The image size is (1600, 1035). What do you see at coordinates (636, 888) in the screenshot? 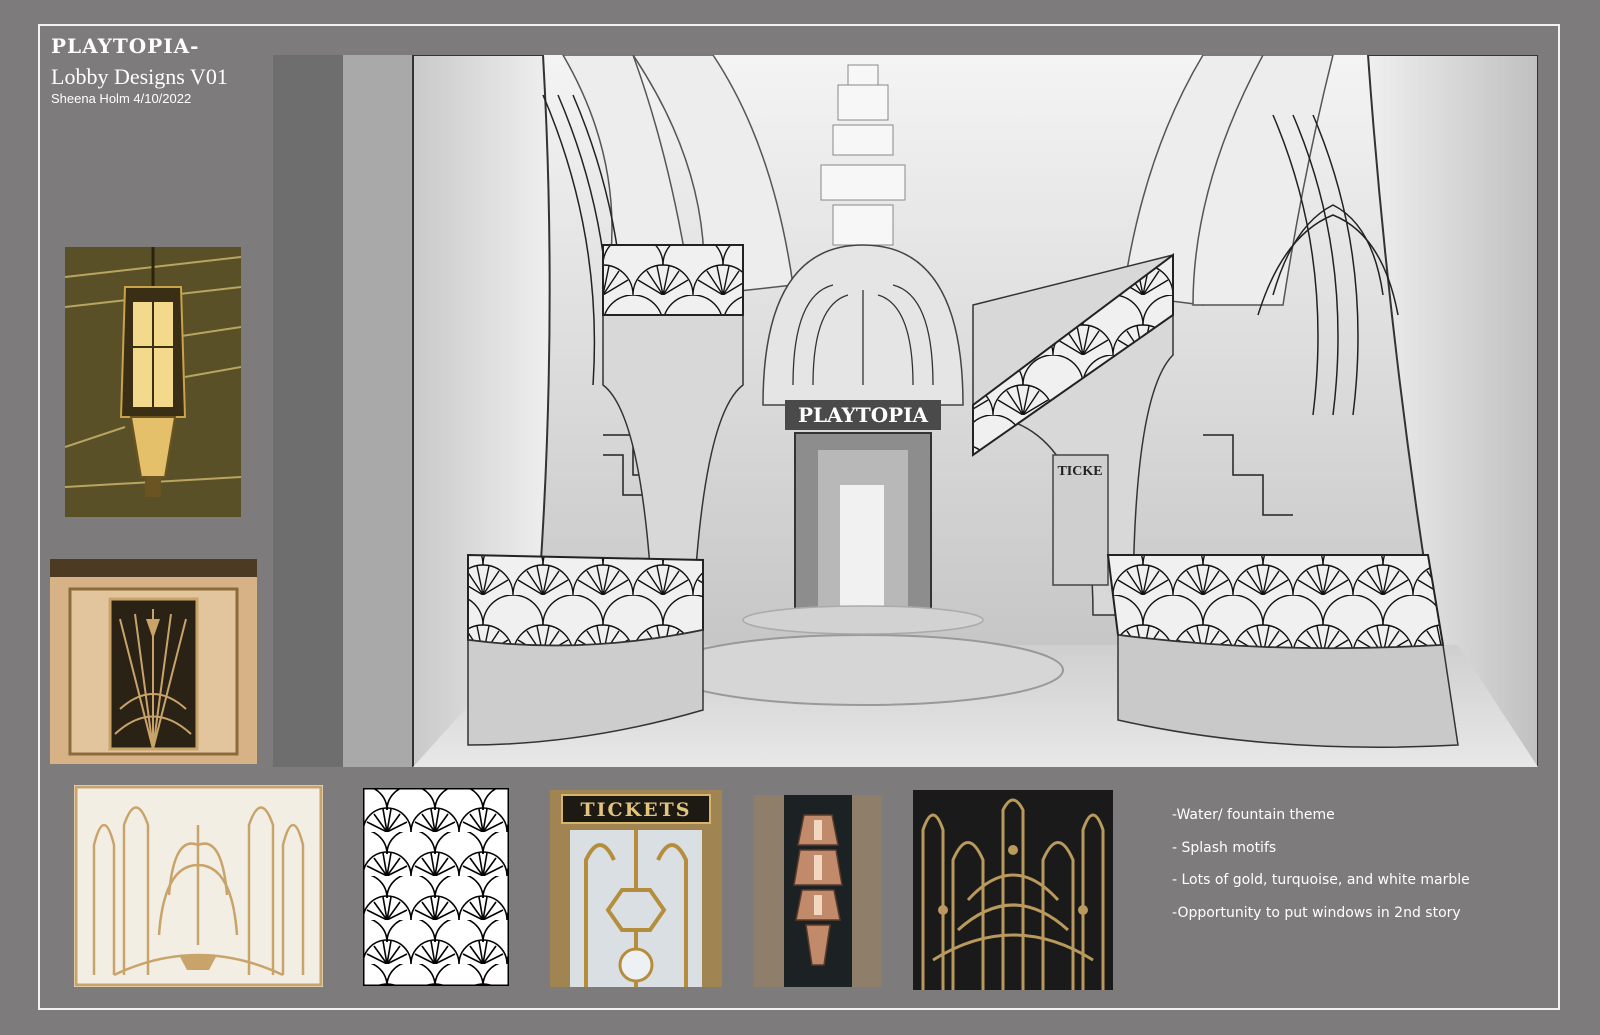
I see `reference-tickets-window-image: TICKETS` at bounding box center [636, 888].